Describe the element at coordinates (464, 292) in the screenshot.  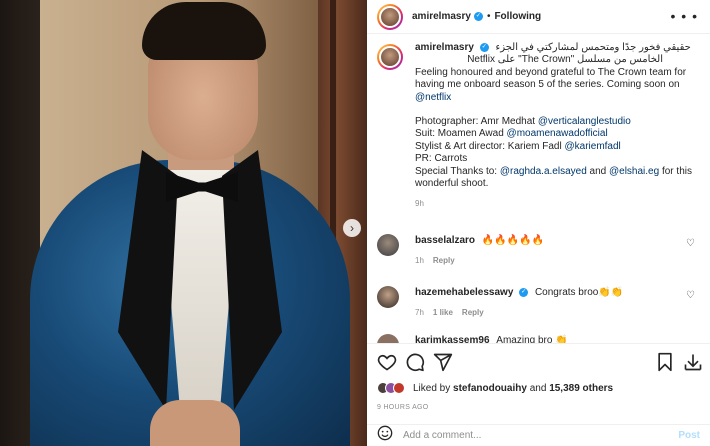
I see `commenter-username: hazemehabelessawy` at that location.